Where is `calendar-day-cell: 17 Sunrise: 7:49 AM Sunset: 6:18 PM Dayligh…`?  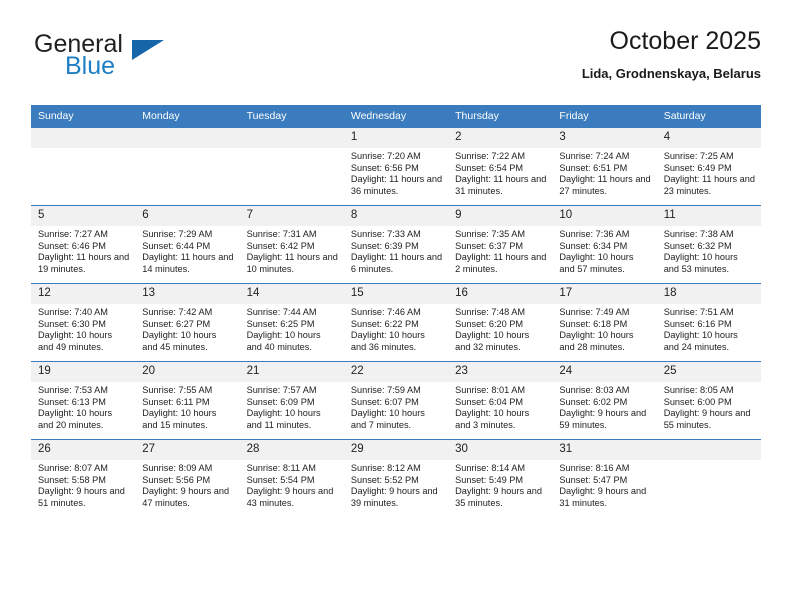
calendar-day-cell: 17 Sunrise: 7:49 AM Sunset: 6:18 PM Dayligh… is located at coordinates (604, 322).